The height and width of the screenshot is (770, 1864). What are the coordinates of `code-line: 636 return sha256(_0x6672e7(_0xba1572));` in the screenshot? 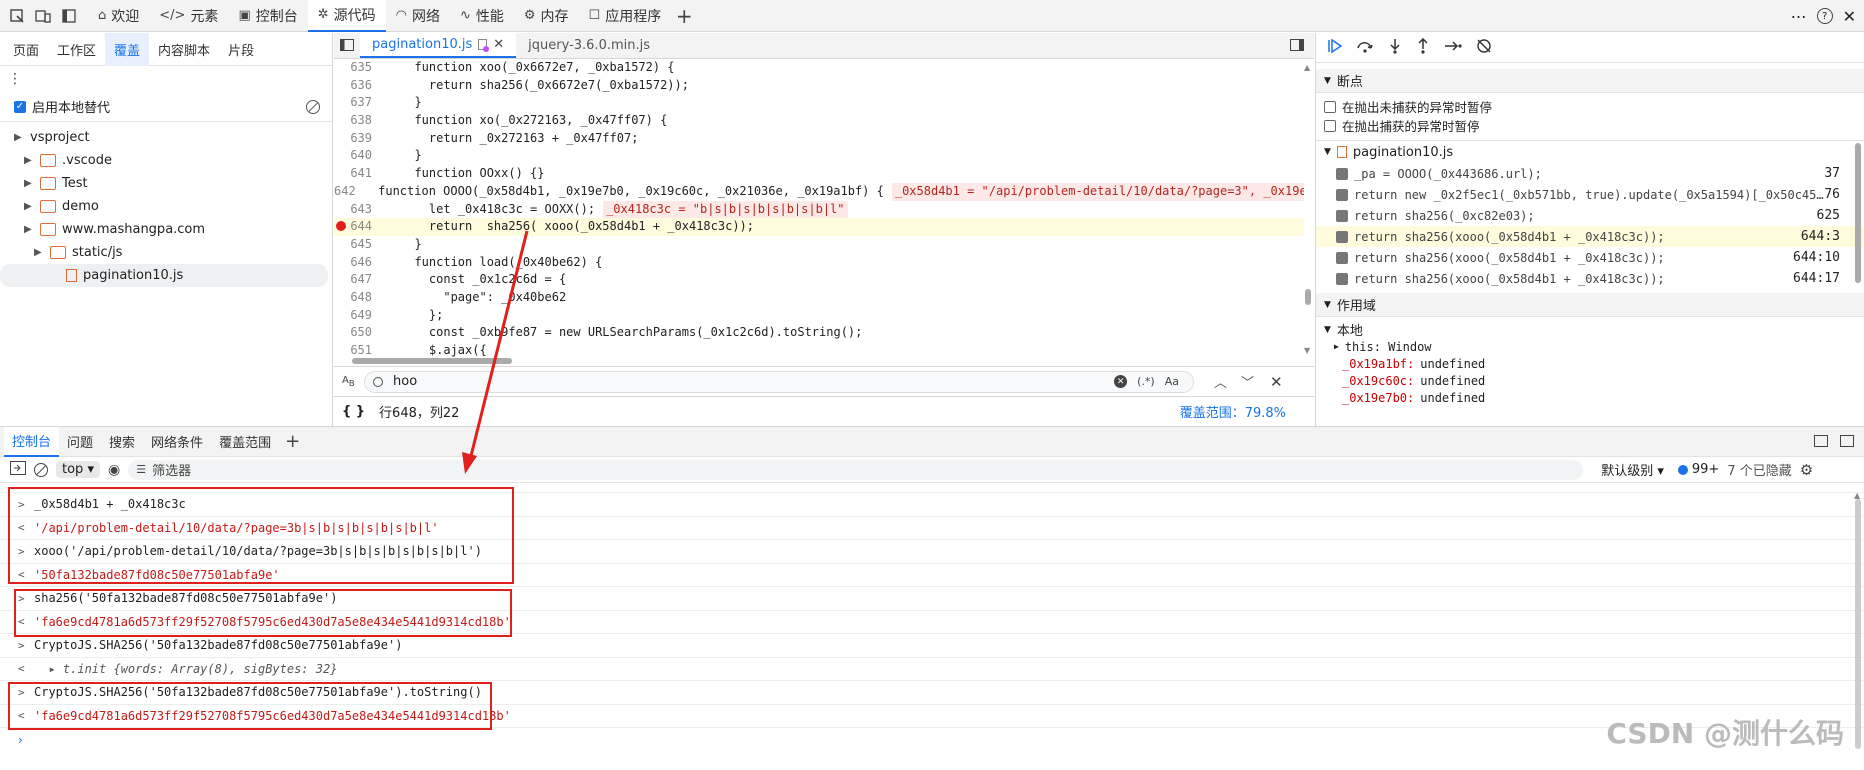 It's located at (819, 86).